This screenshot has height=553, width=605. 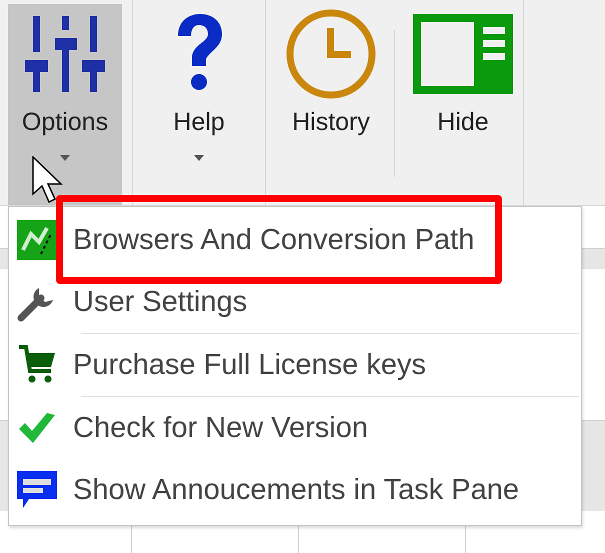 I want to click on menu-item: Browsers And Conversion Path, so click(x=295, y=240).